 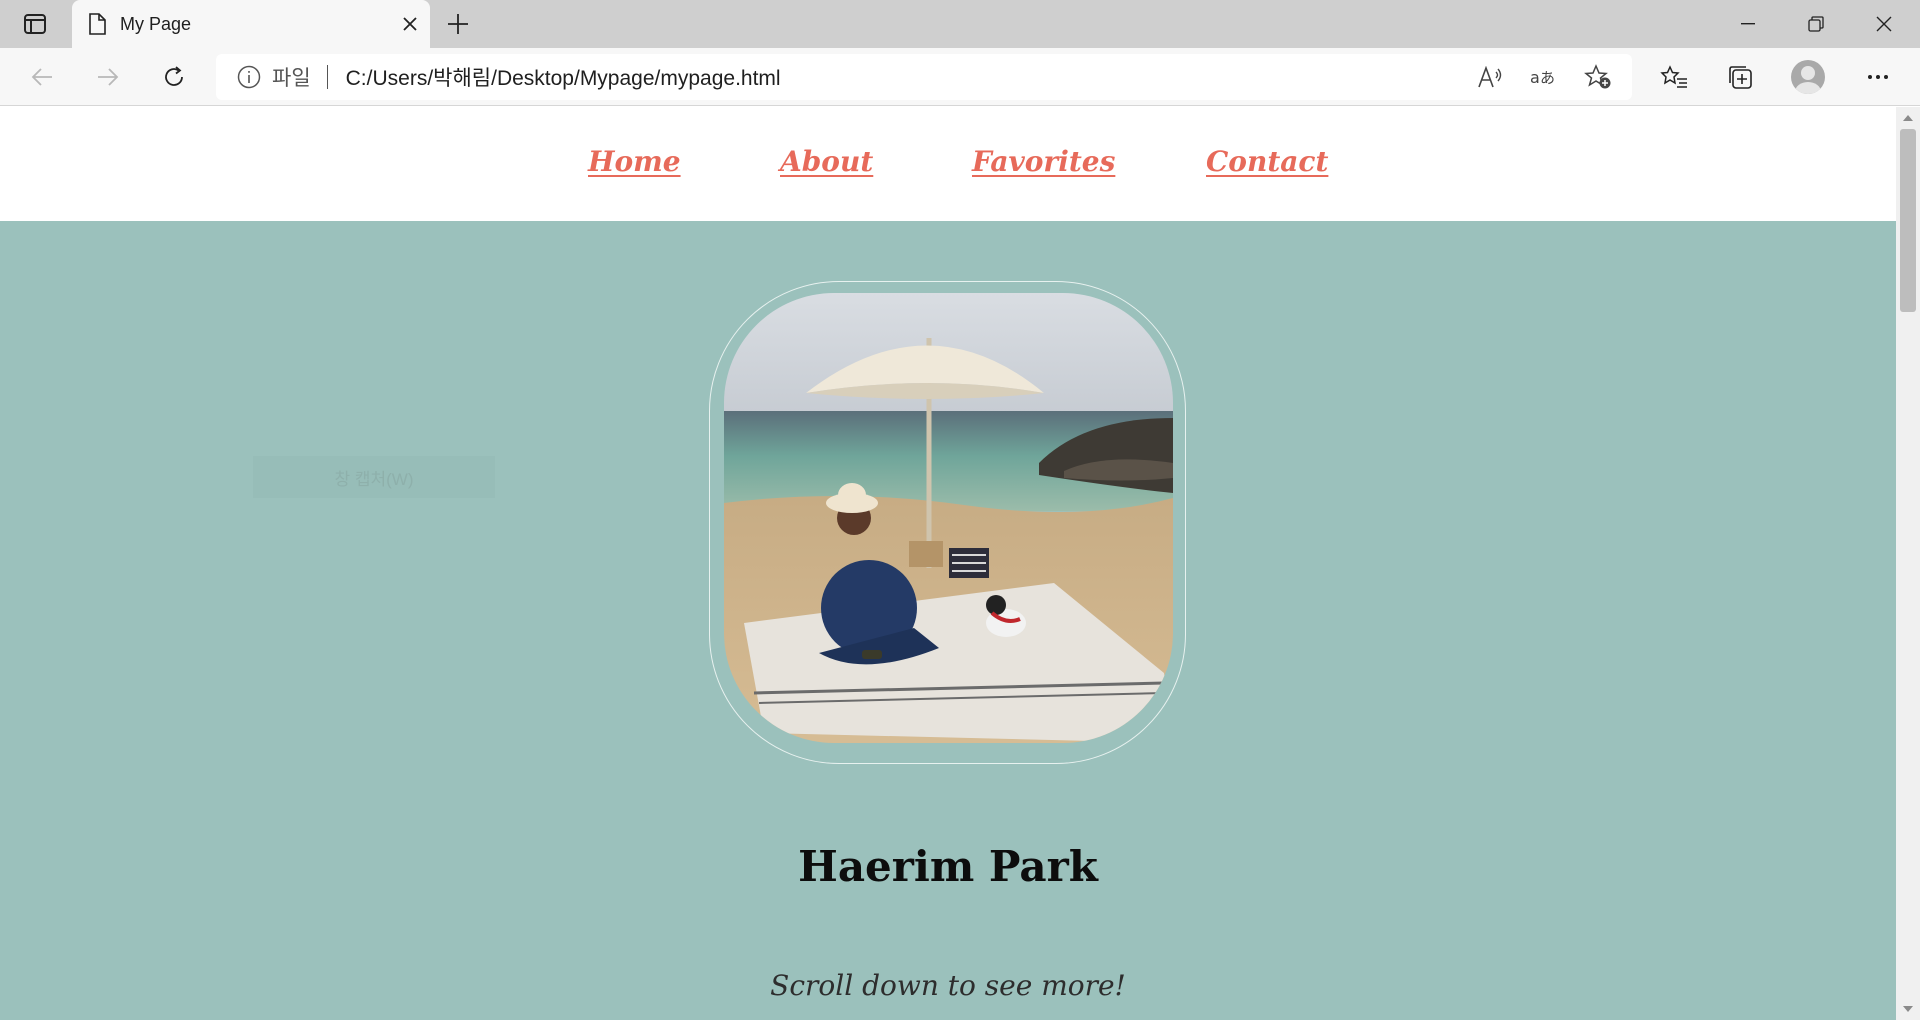 I want to click on page-icon, so click(x=97, y=24).